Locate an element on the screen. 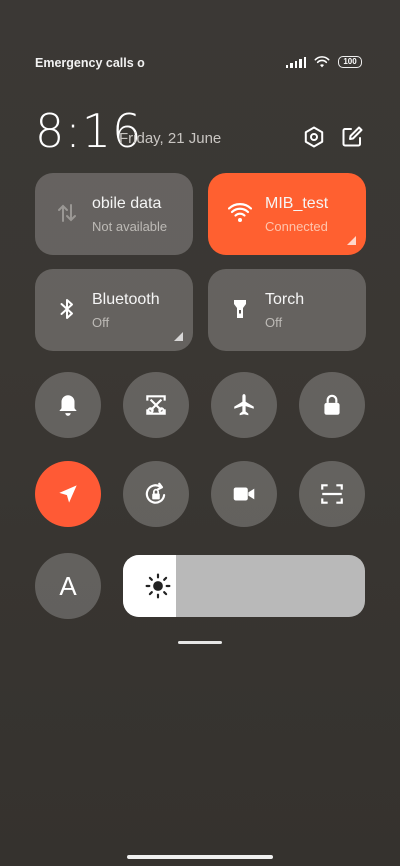 Image resolution: width=400 pixels, height=866 pixels. toggle-screen-recorder is located at coordinates (244, 494).